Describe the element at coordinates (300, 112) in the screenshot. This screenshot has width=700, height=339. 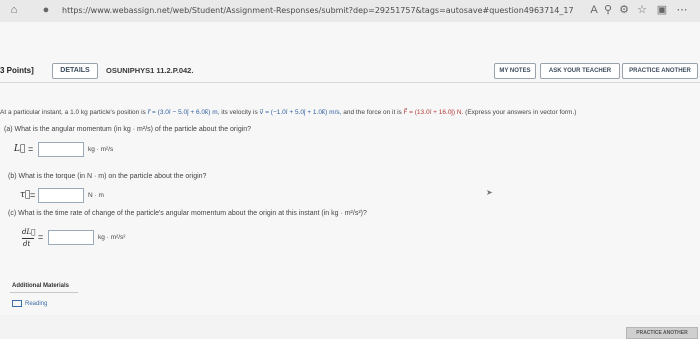
I see `velocity-vector: v⃗ = (−1.0î + 5.0ĵ + 1.0k̂) m/s,` at that location.